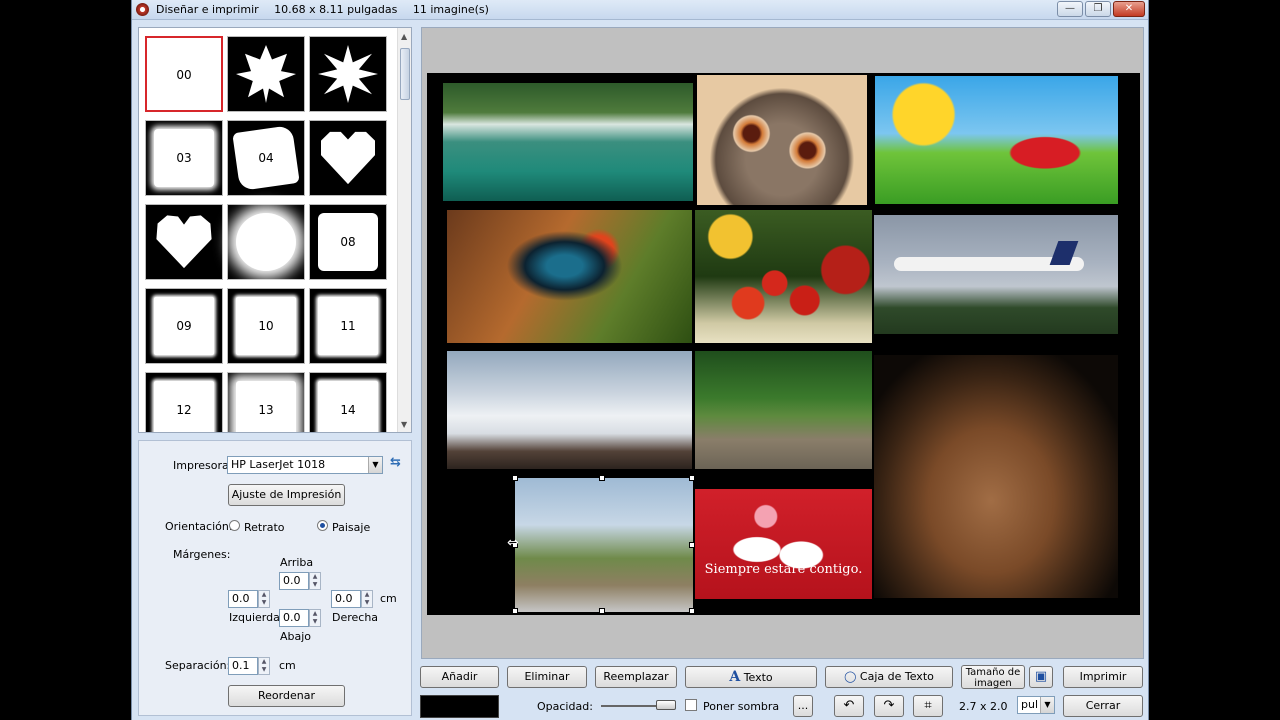 Image resolution: width=1280 pixels, height=720 pixels. I want to click on frame-number: 08, so click(348, 242).